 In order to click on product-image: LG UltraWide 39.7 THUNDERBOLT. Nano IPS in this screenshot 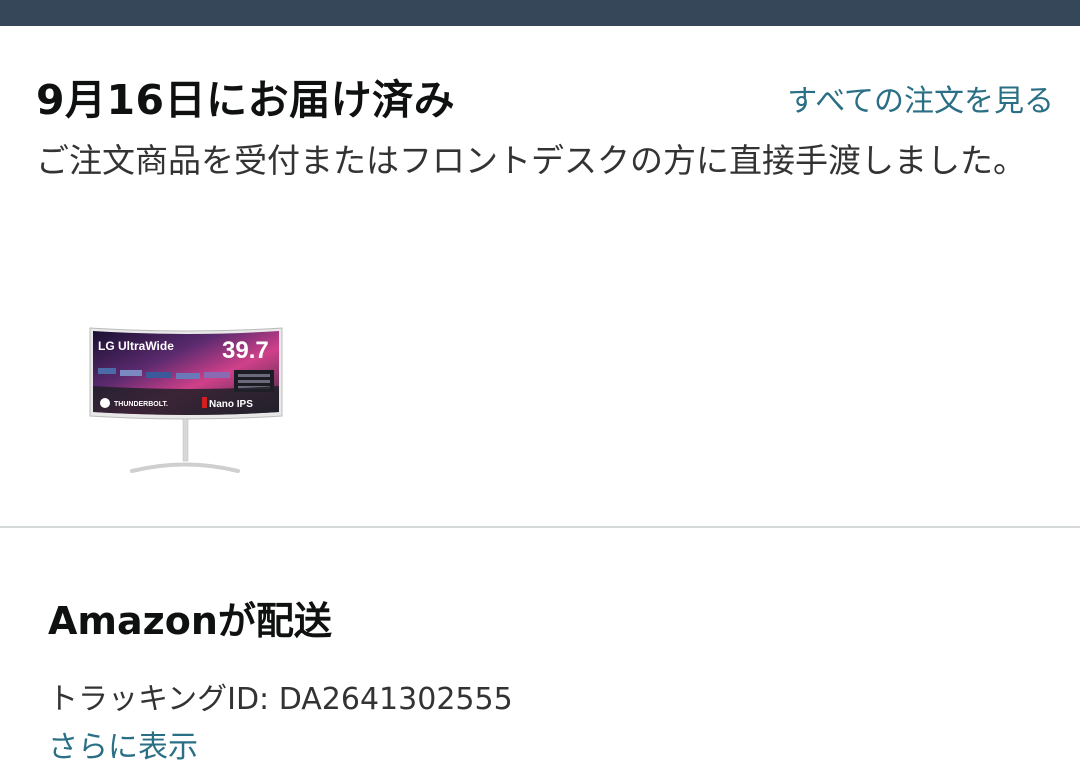, I will do `click(188, 399)`.